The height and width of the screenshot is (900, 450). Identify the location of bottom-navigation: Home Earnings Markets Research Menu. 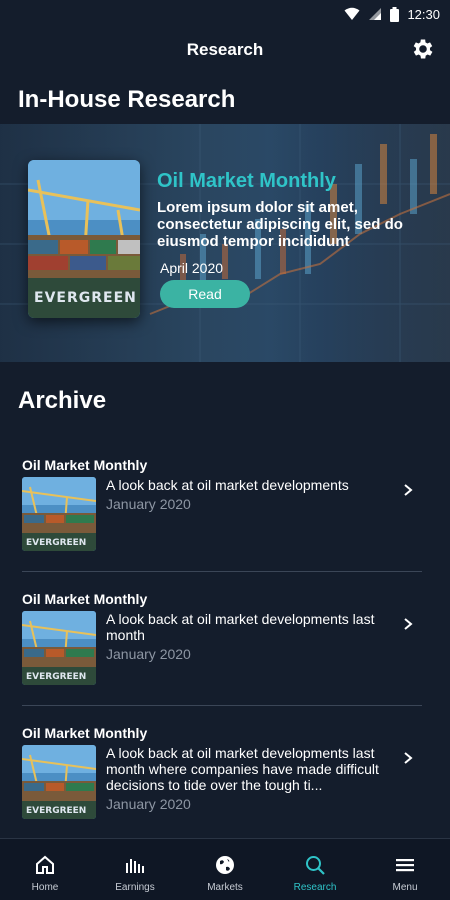
(225, 869).